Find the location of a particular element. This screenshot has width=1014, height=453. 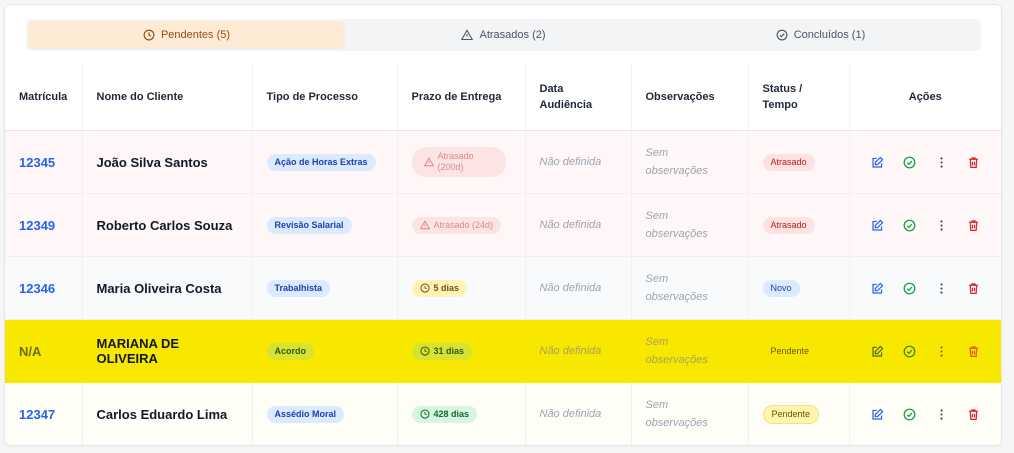

header-data-audiencia: Data Audiência is located at coordinates (578, 97).